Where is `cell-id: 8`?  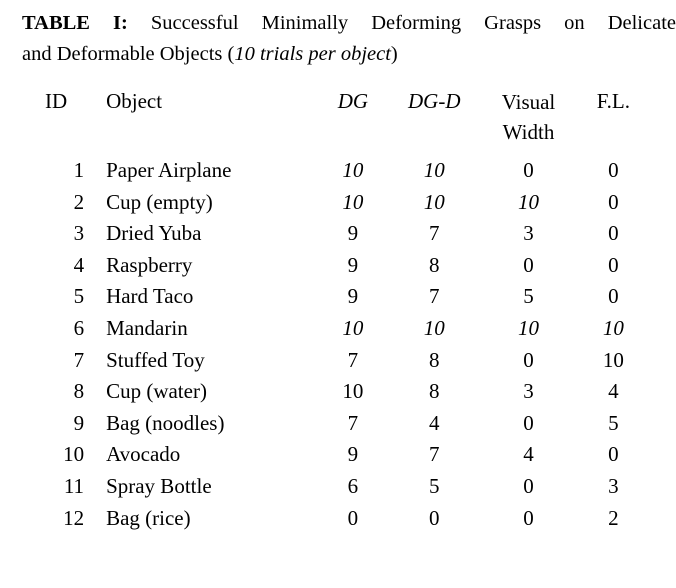
cell-id: 8 is located at coordinates (79, 391).